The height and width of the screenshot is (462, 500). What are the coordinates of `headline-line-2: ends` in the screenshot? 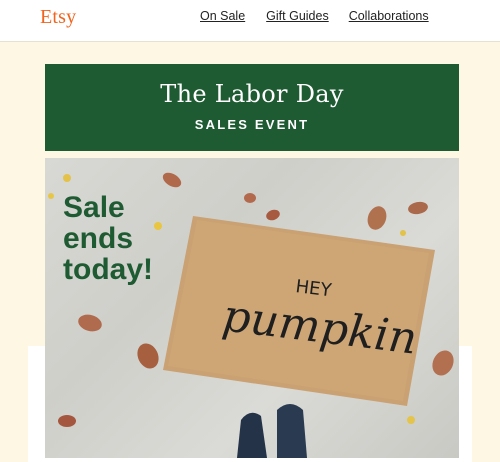 It's located at (98, 238).